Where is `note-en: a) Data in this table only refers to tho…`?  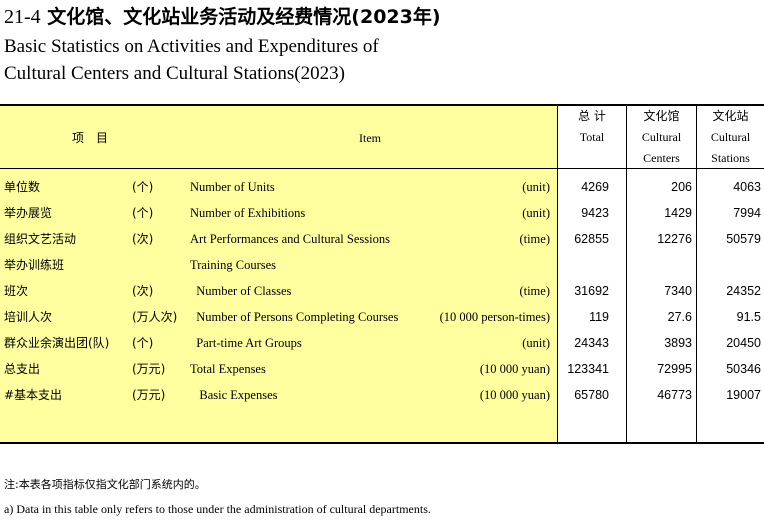 note-en: a) Data in this table only refers to tho… is located at coordinates (217, 509).